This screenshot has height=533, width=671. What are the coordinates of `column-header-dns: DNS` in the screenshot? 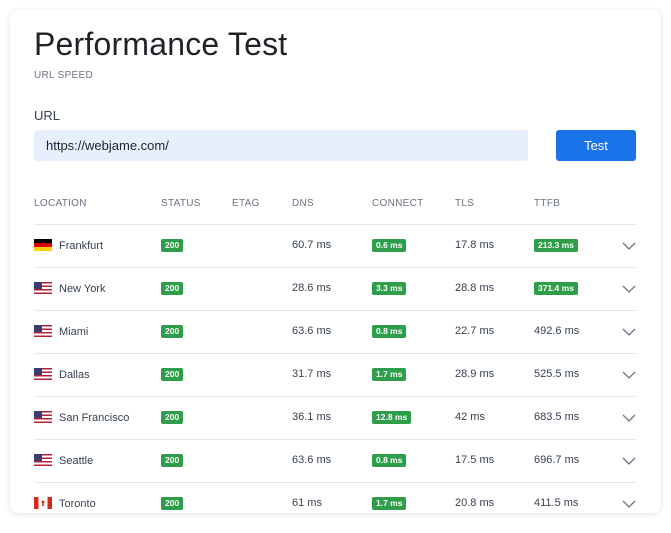 It's located at (303, 203).